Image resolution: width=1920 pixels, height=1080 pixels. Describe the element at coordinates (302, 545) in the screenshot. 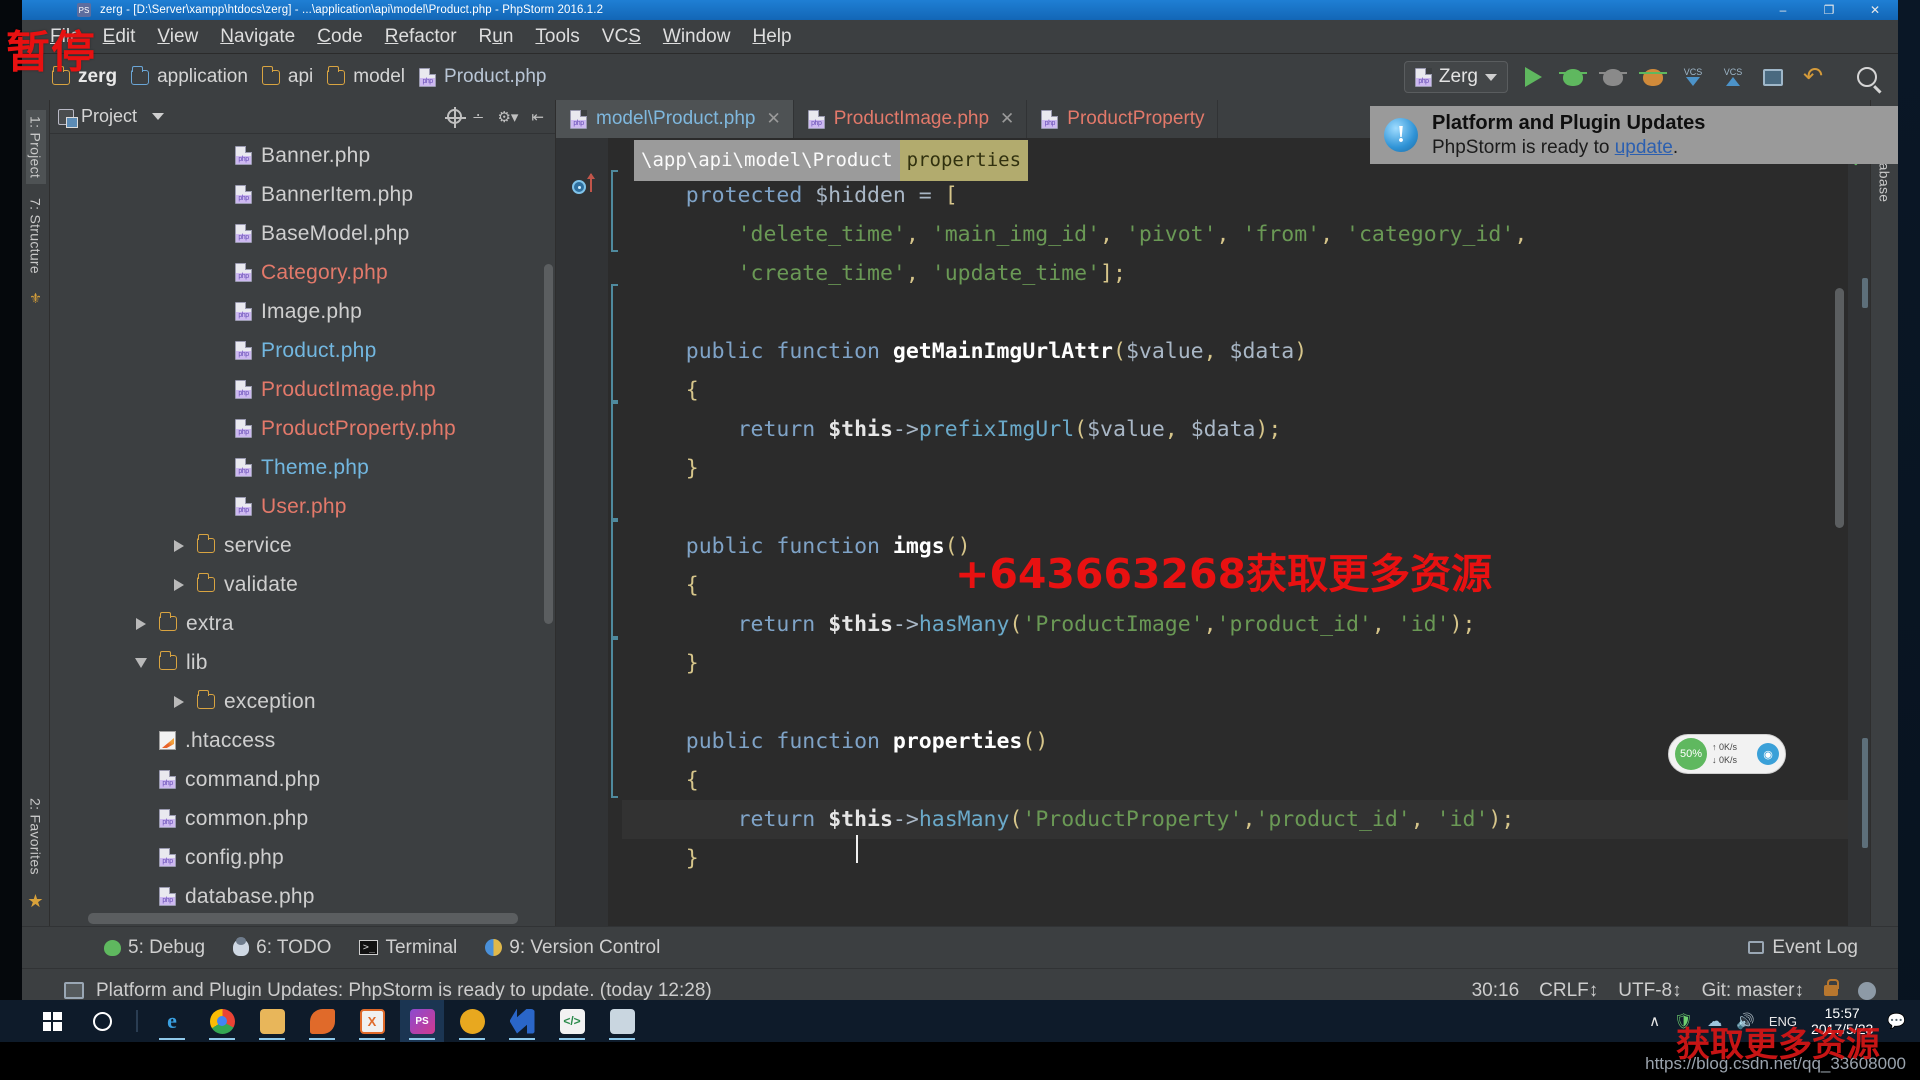

I see `tree-item-service: service` at that location.